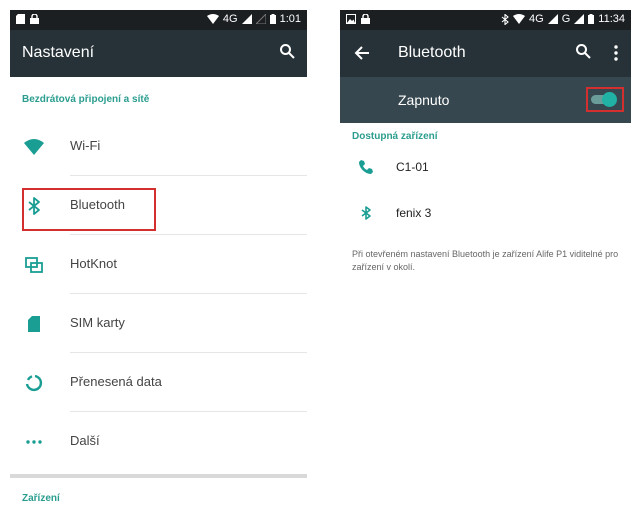  What do you see at coordinates (158, 476) in the screenshot?
I see `section-separator` at bounding box center [158, 476].